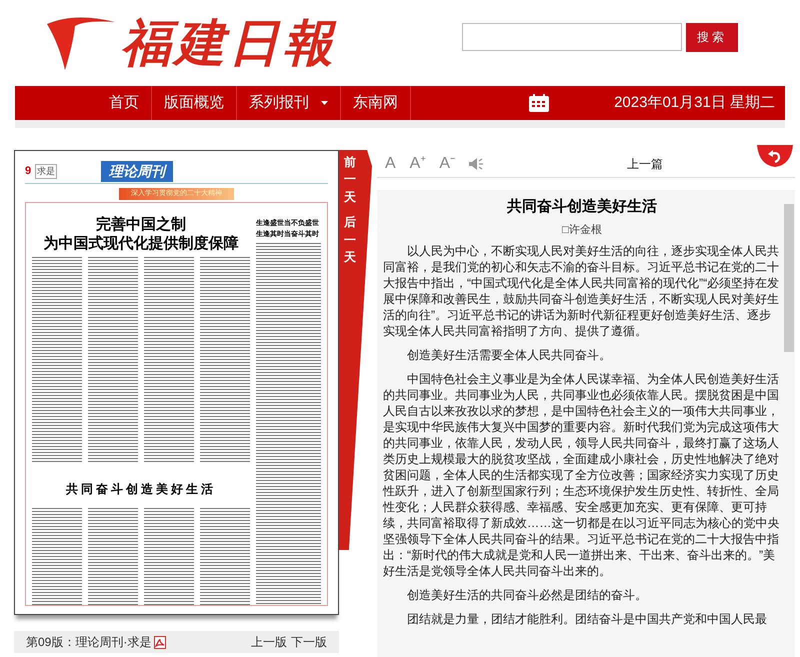  Describe the element at coordinates (229, 43) in the screenshot. I see `newspaper-logo: 福建日報` at that location.